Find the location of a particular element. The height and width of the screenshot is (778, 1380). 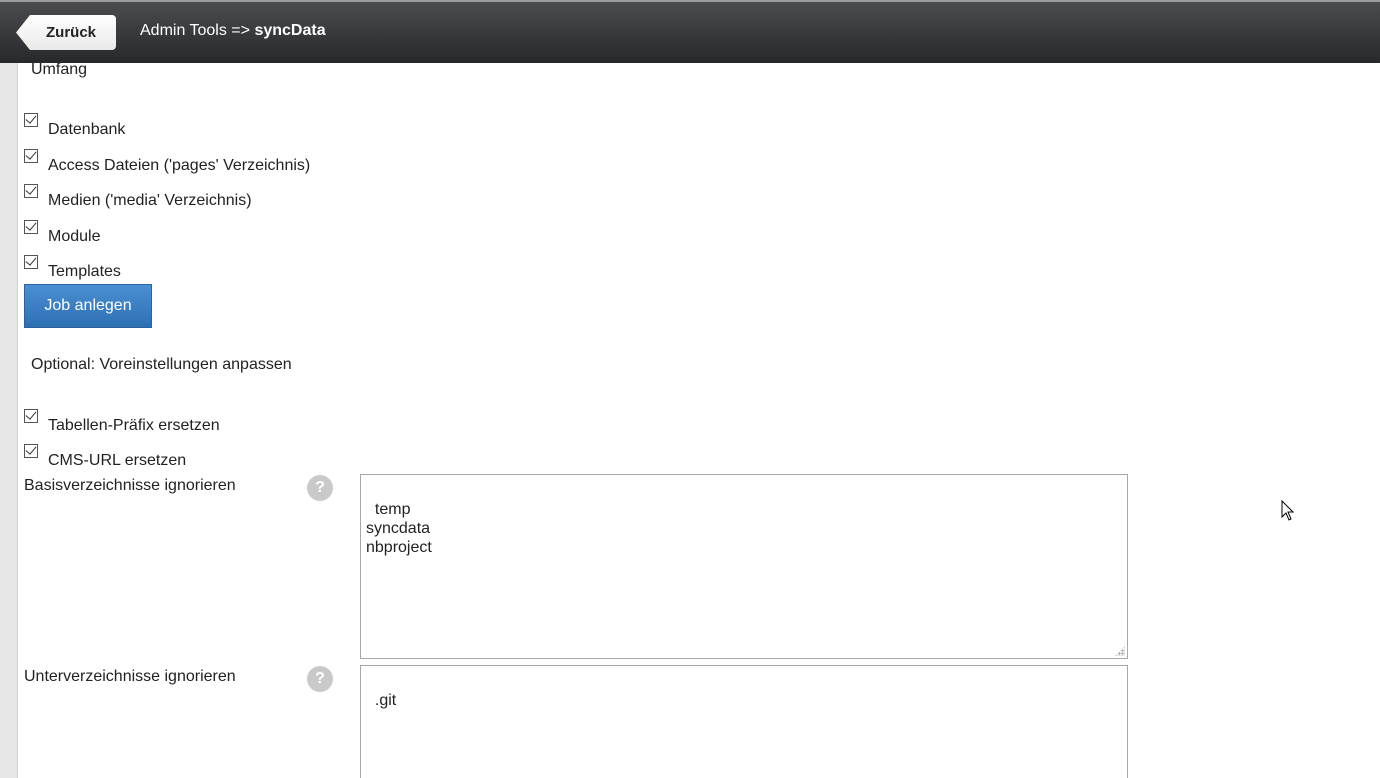

sub-dirs-textarea: .git is located at coordinates (744, 721).